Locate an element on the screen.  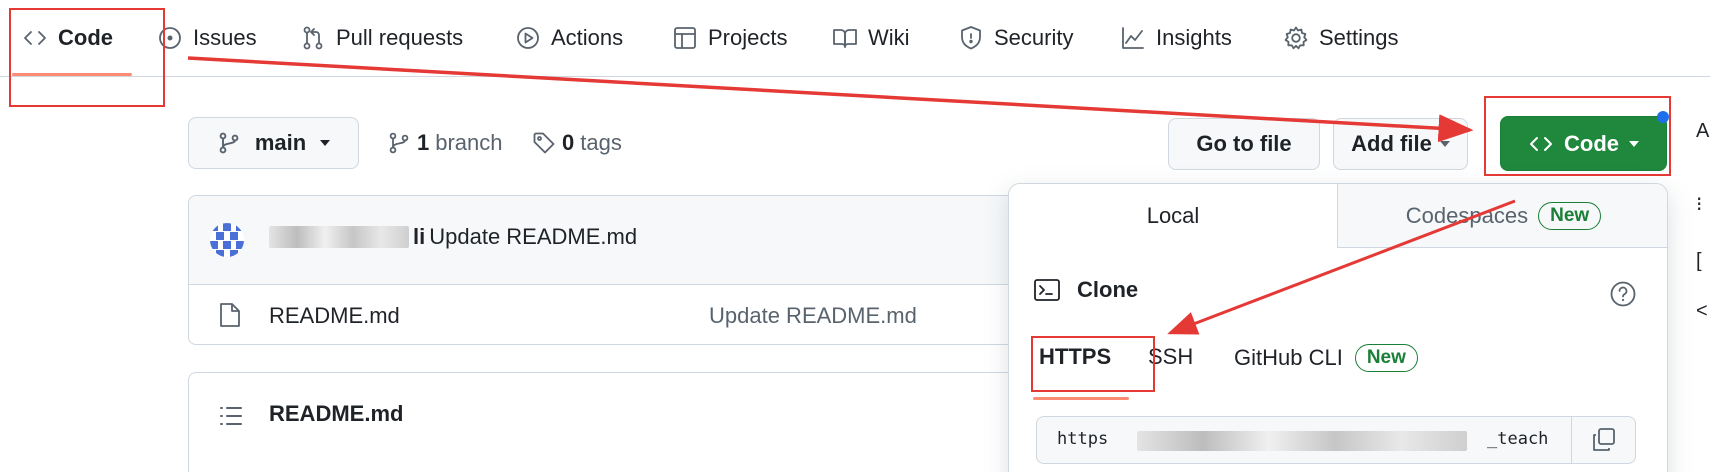
tab-local: Local is located at coordinates (1173, 216).